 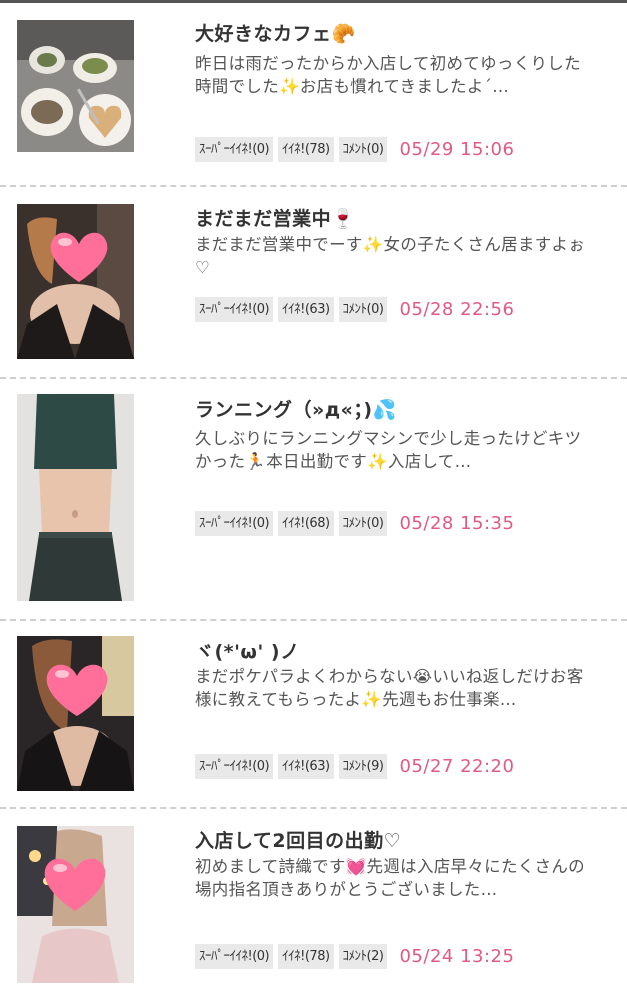 What do you see at coordinates (396, 650) in the screenshot?
I see `post-title: ヾ(*'ω' )ノ` at bounding box center [396, 650].